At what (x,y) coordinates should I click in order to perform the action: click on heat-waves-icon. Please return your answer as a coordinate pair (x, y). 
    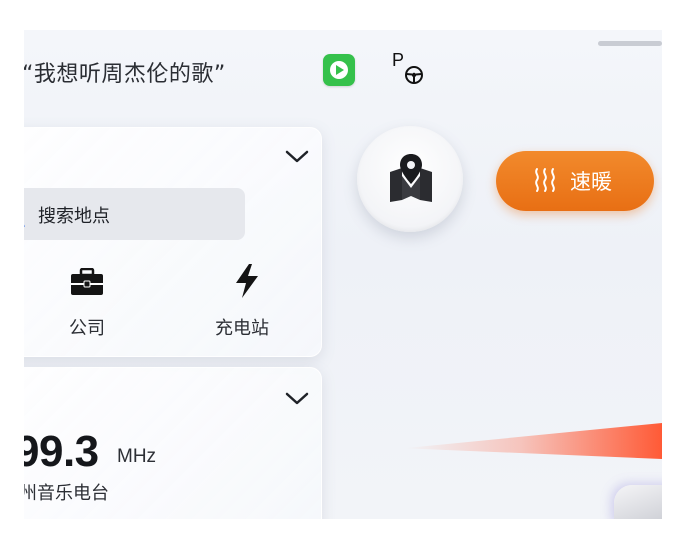
    Looking at the image, I should click on (545, 180).